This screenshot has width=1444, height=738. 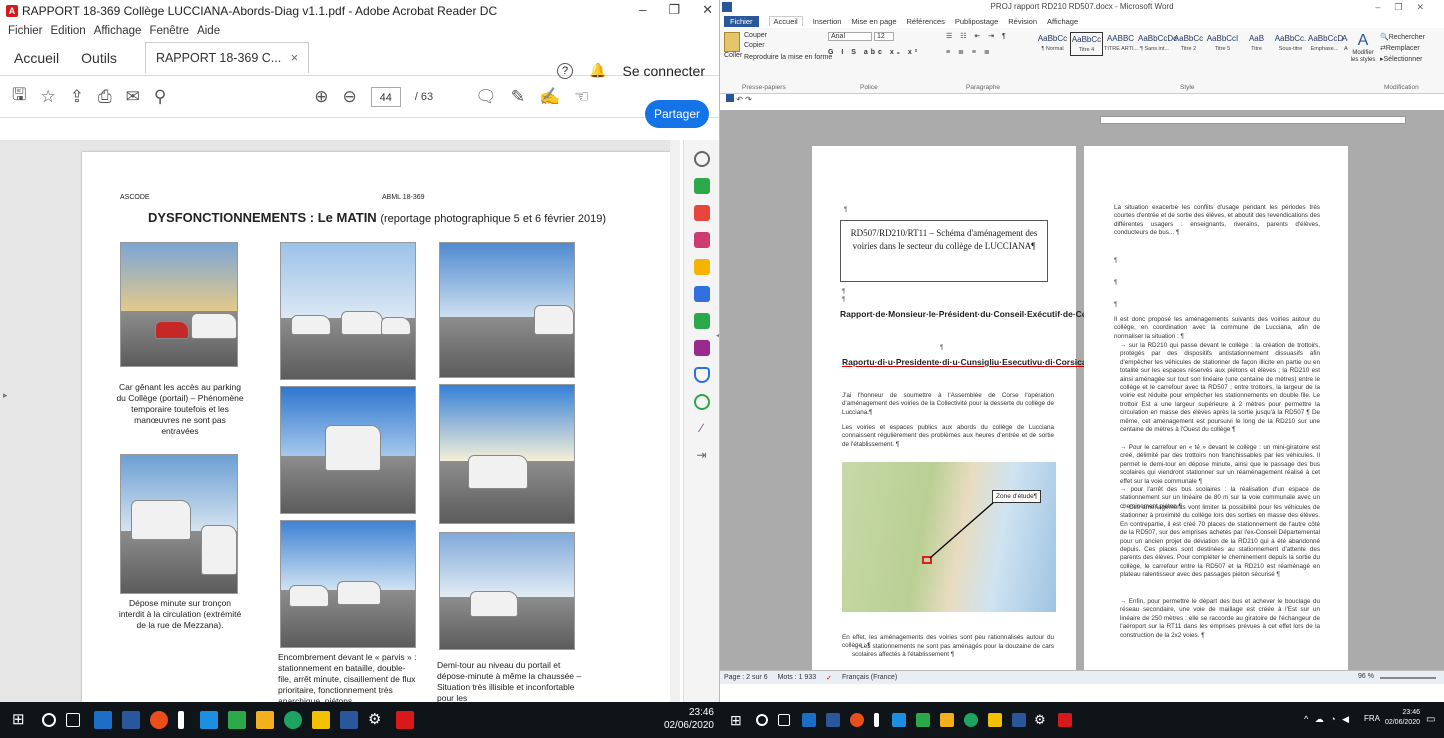 What do you see at coordinates (565, 70) in the screenshot?
I see `help-icon: ?` at bounding box center [565, 70].